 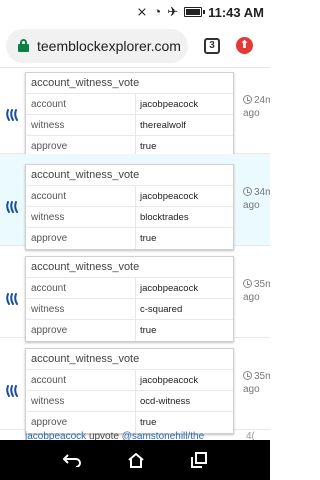 I want to click on home-icon, so click(x=136, y=460).